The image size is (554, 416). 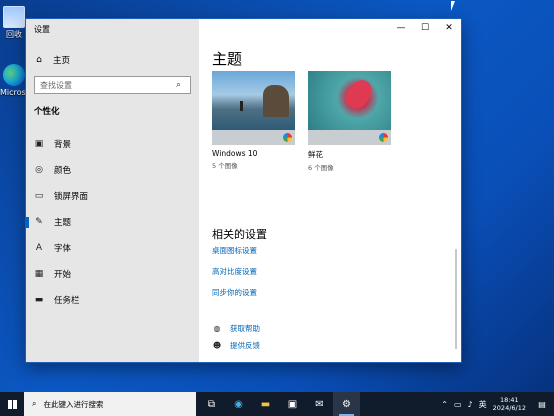 I want to click on get-help-link: ◍ 获取帮助, so click(x=236, y=328).